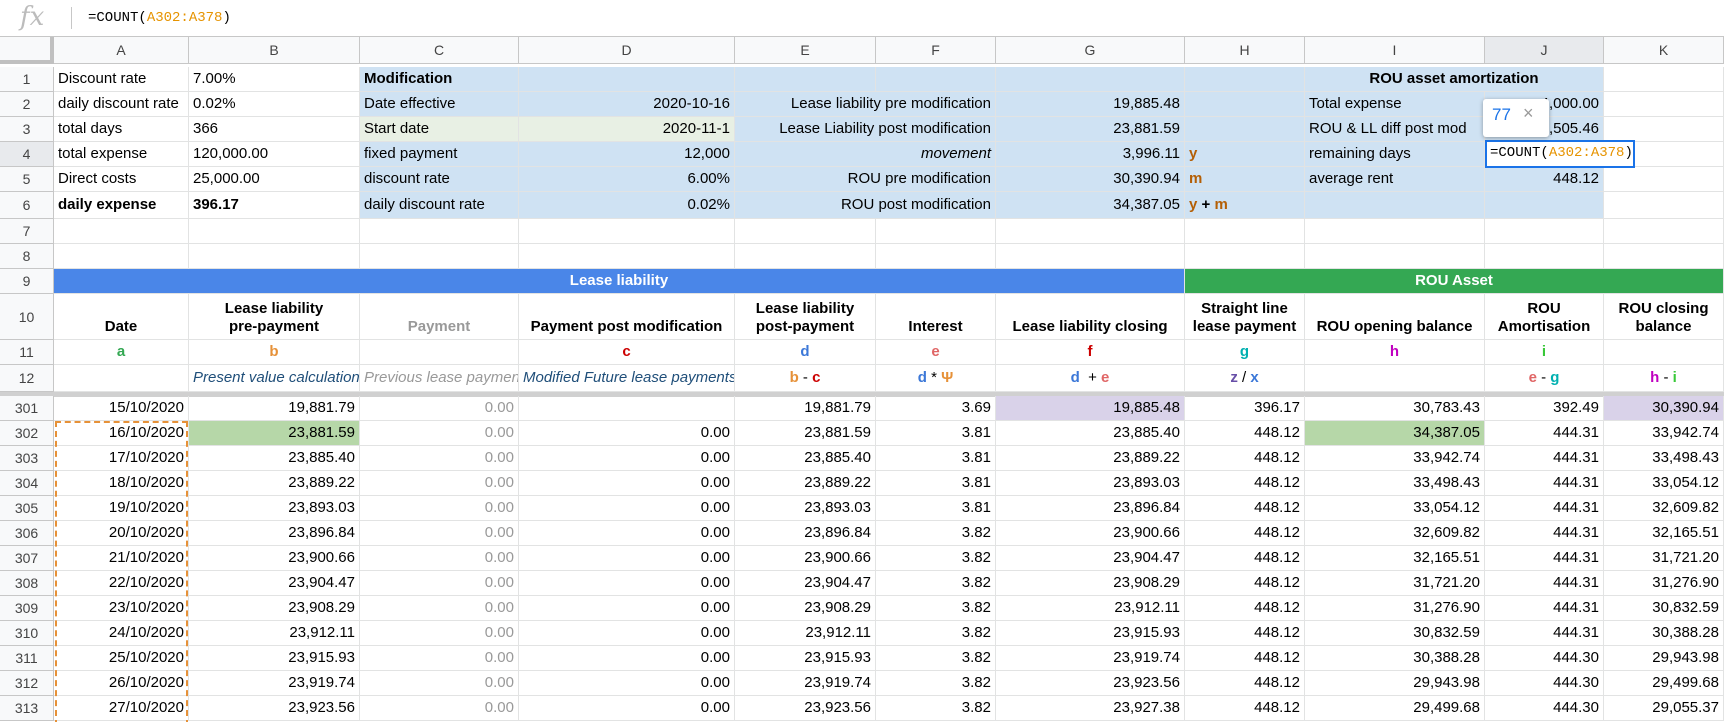 This screenshot has width=1724, height=722. I want to click on table-cell: 23,900.66, so click(1090, 533).